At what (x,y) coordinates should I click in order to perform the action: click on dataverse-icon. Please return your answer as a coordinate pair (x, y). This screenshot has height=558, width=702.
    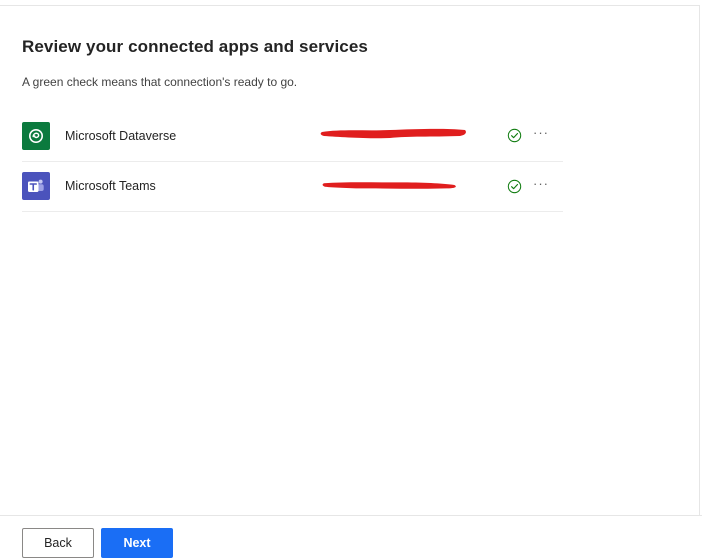
    Looking at the image, I should click on (36, 136).